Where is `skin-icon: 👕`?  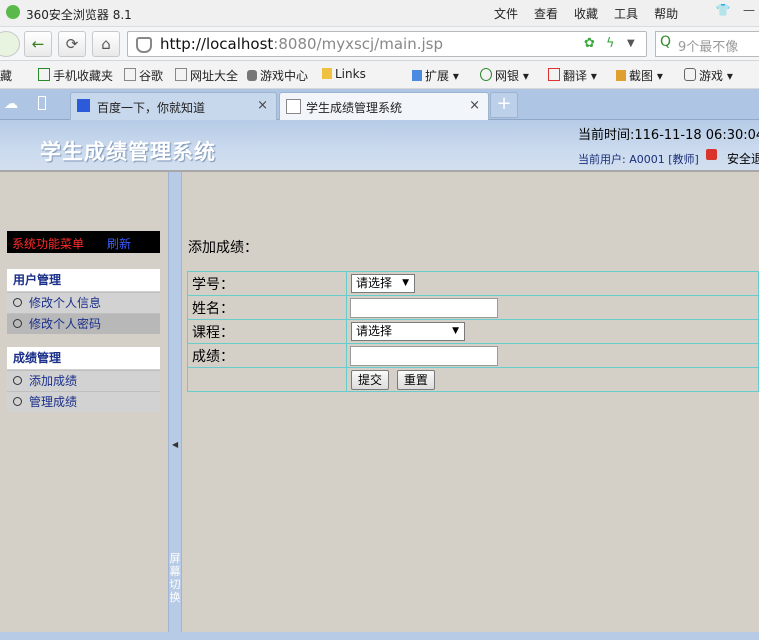 skin-icon: 👕 is located at coordinates (723, 12).